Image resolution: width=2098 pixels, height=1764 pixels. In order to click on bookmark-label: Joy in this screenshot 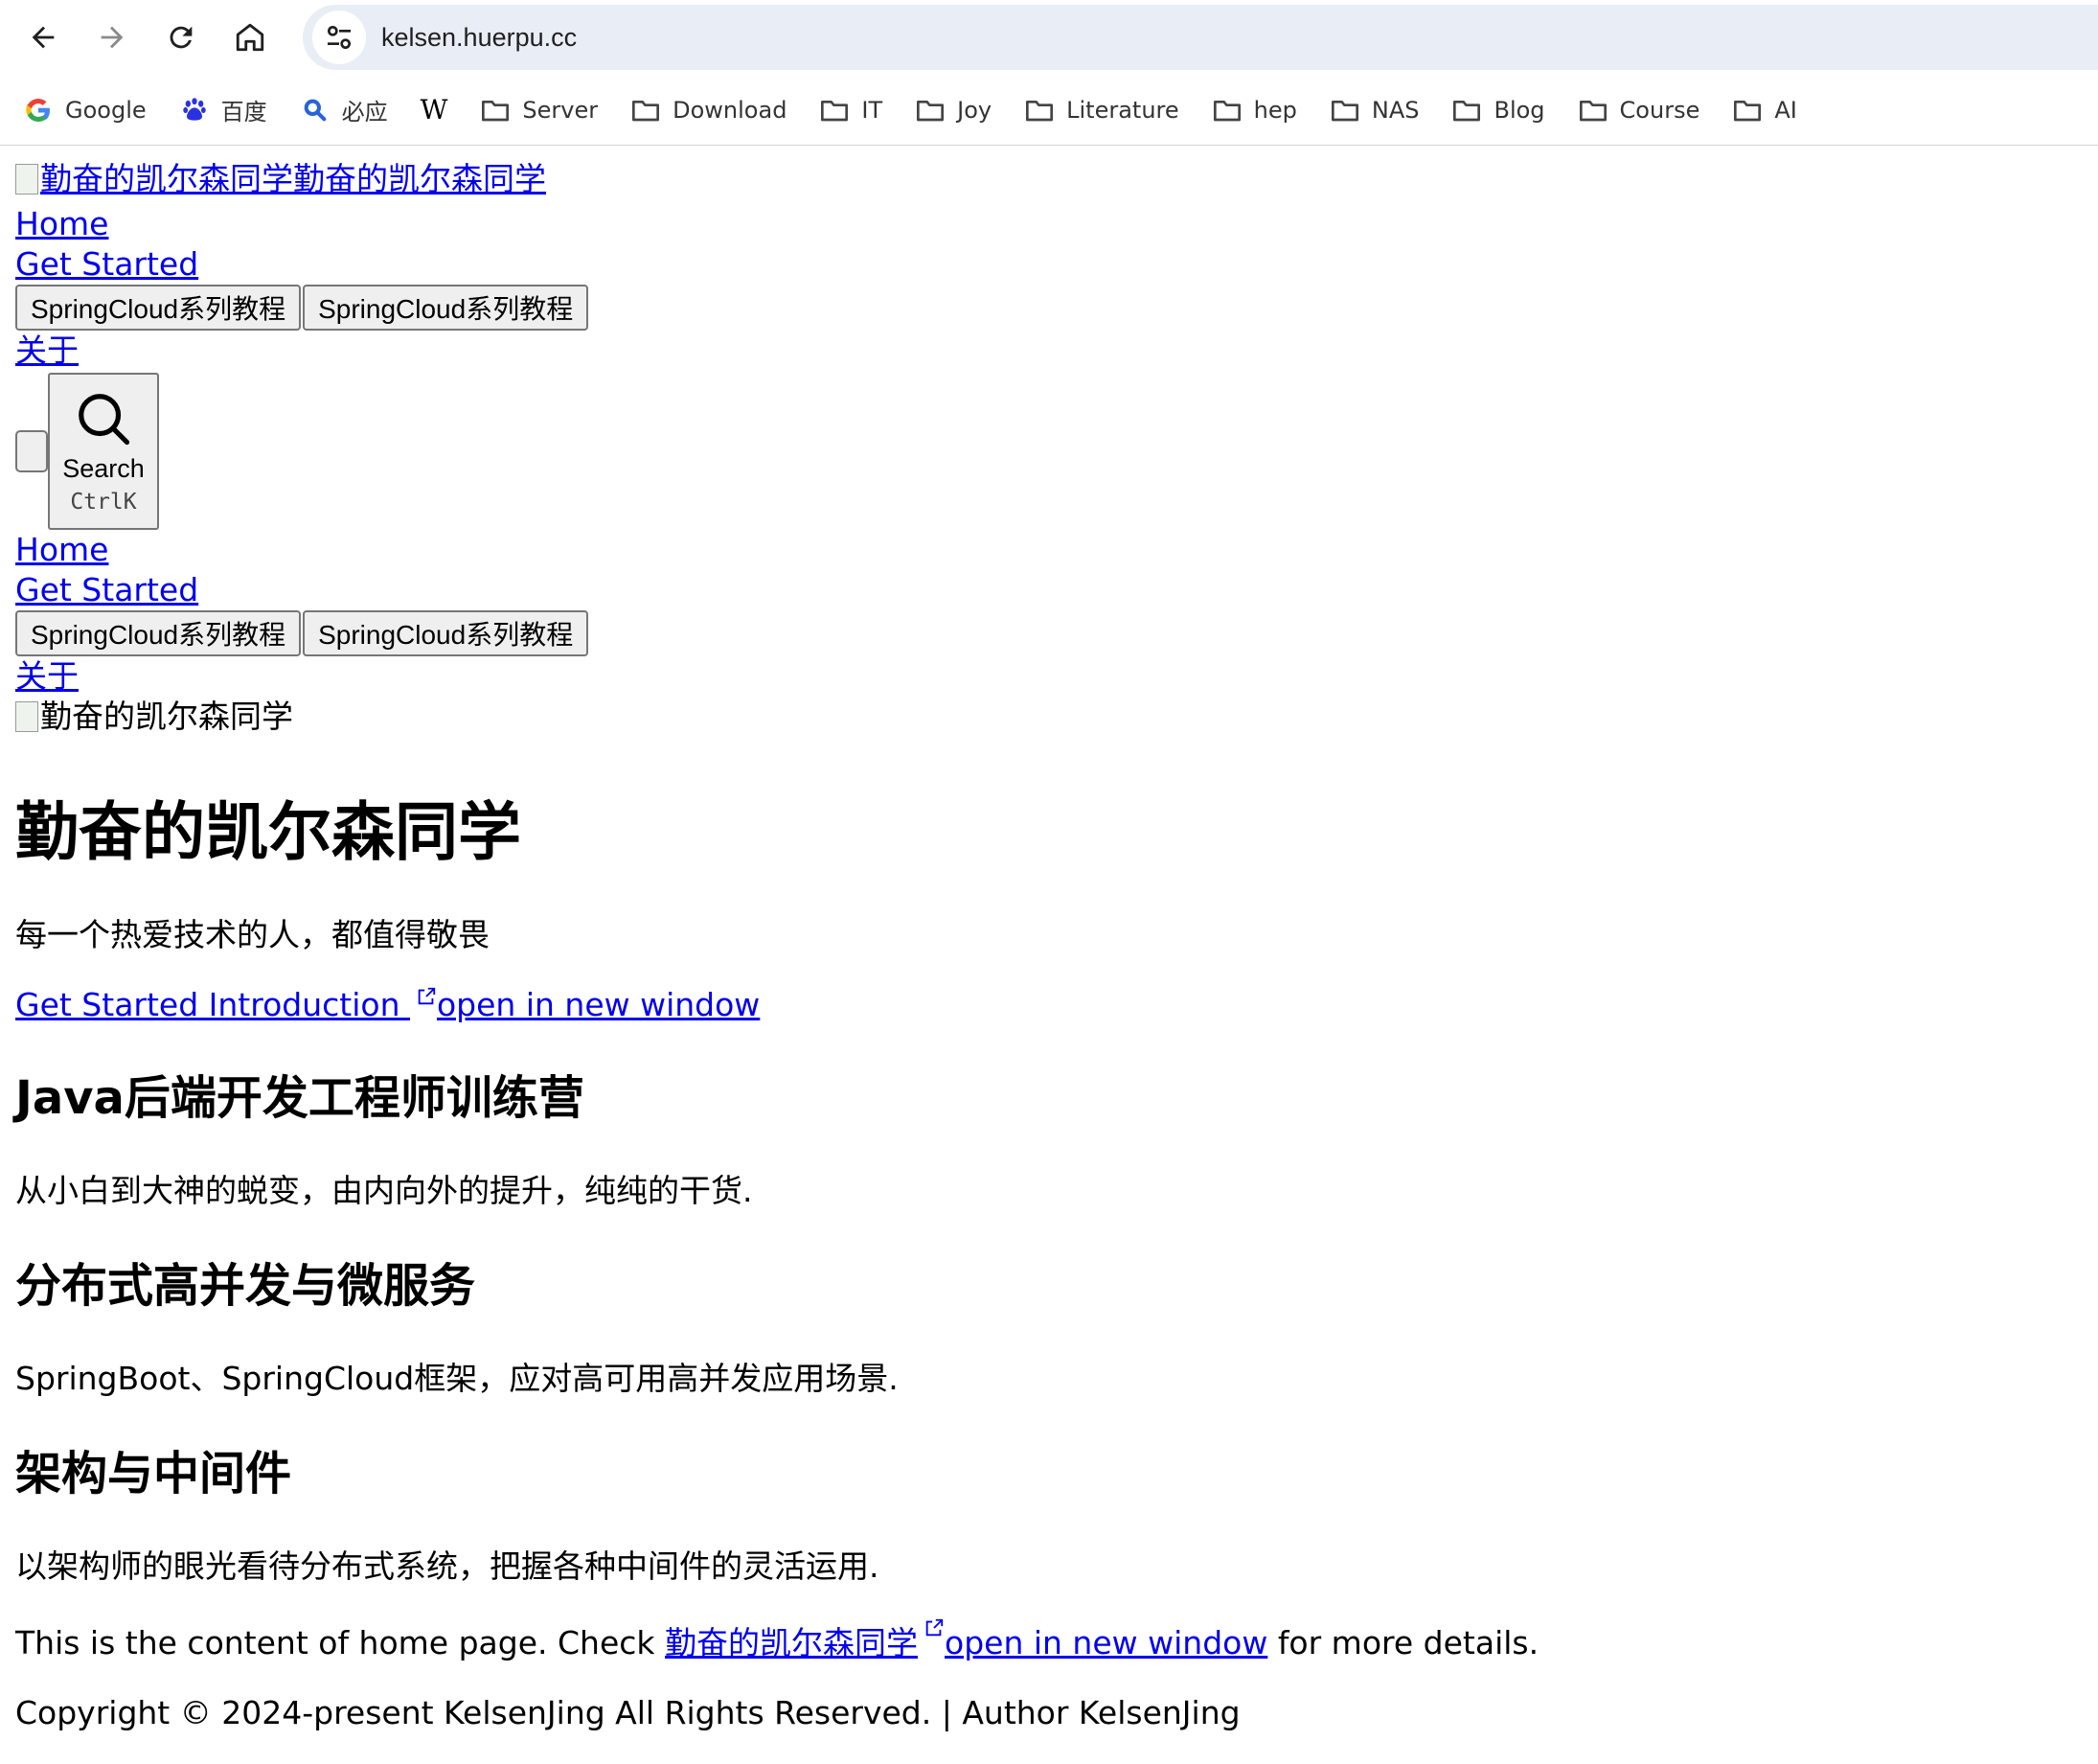, I will do `click(974, 110)`.